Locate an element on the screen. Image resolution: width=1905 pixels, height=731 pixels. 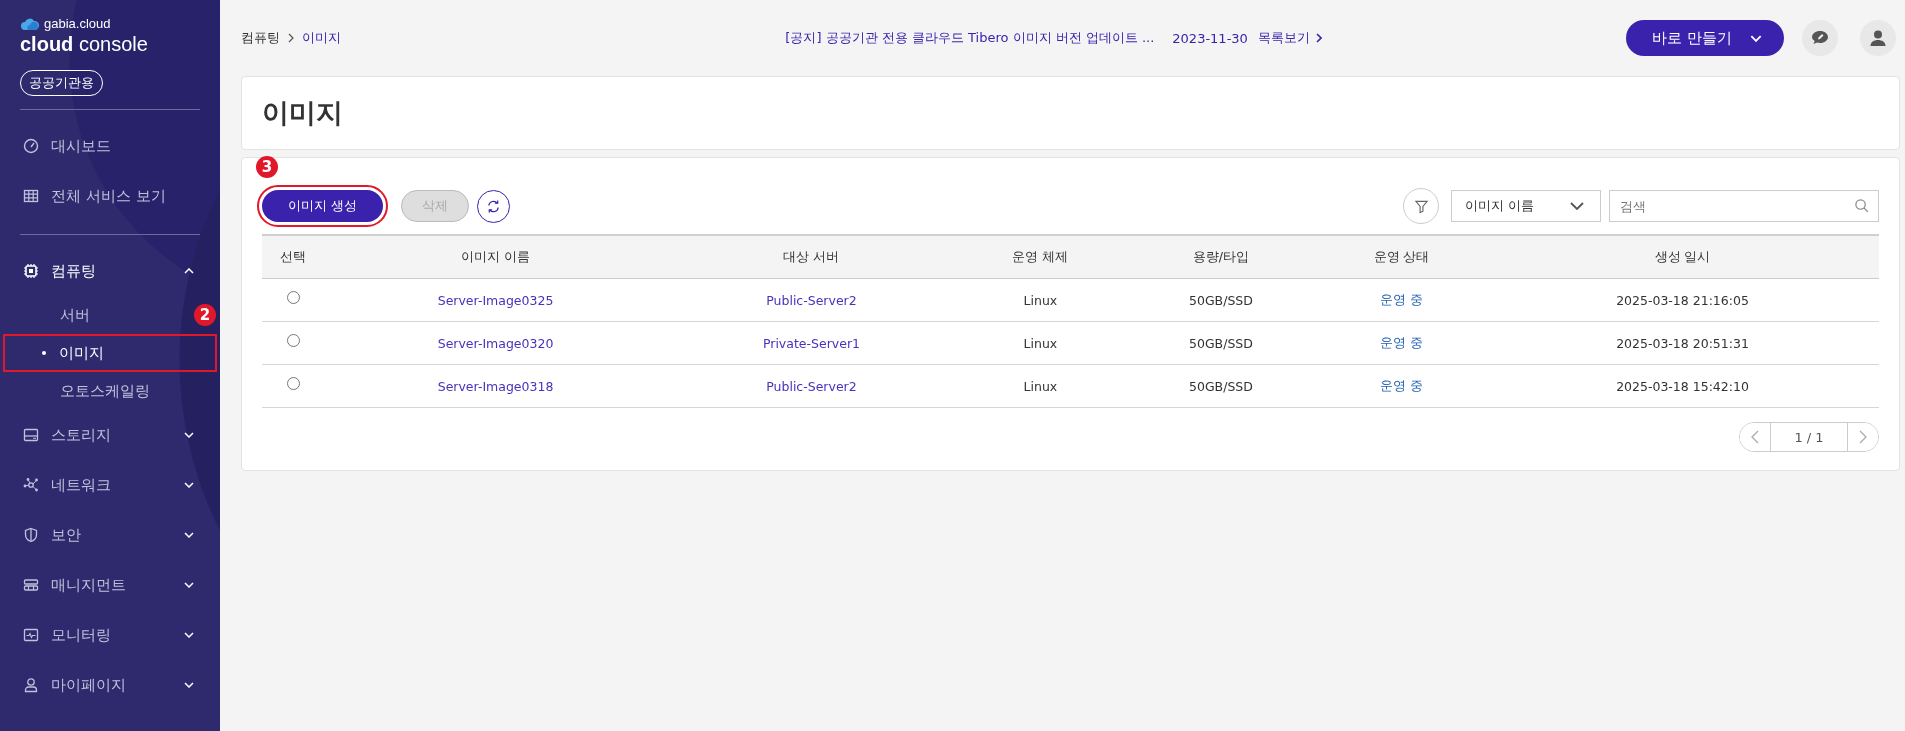
image-name-link: Server-Image0318 is located at coordinates (495, 386).